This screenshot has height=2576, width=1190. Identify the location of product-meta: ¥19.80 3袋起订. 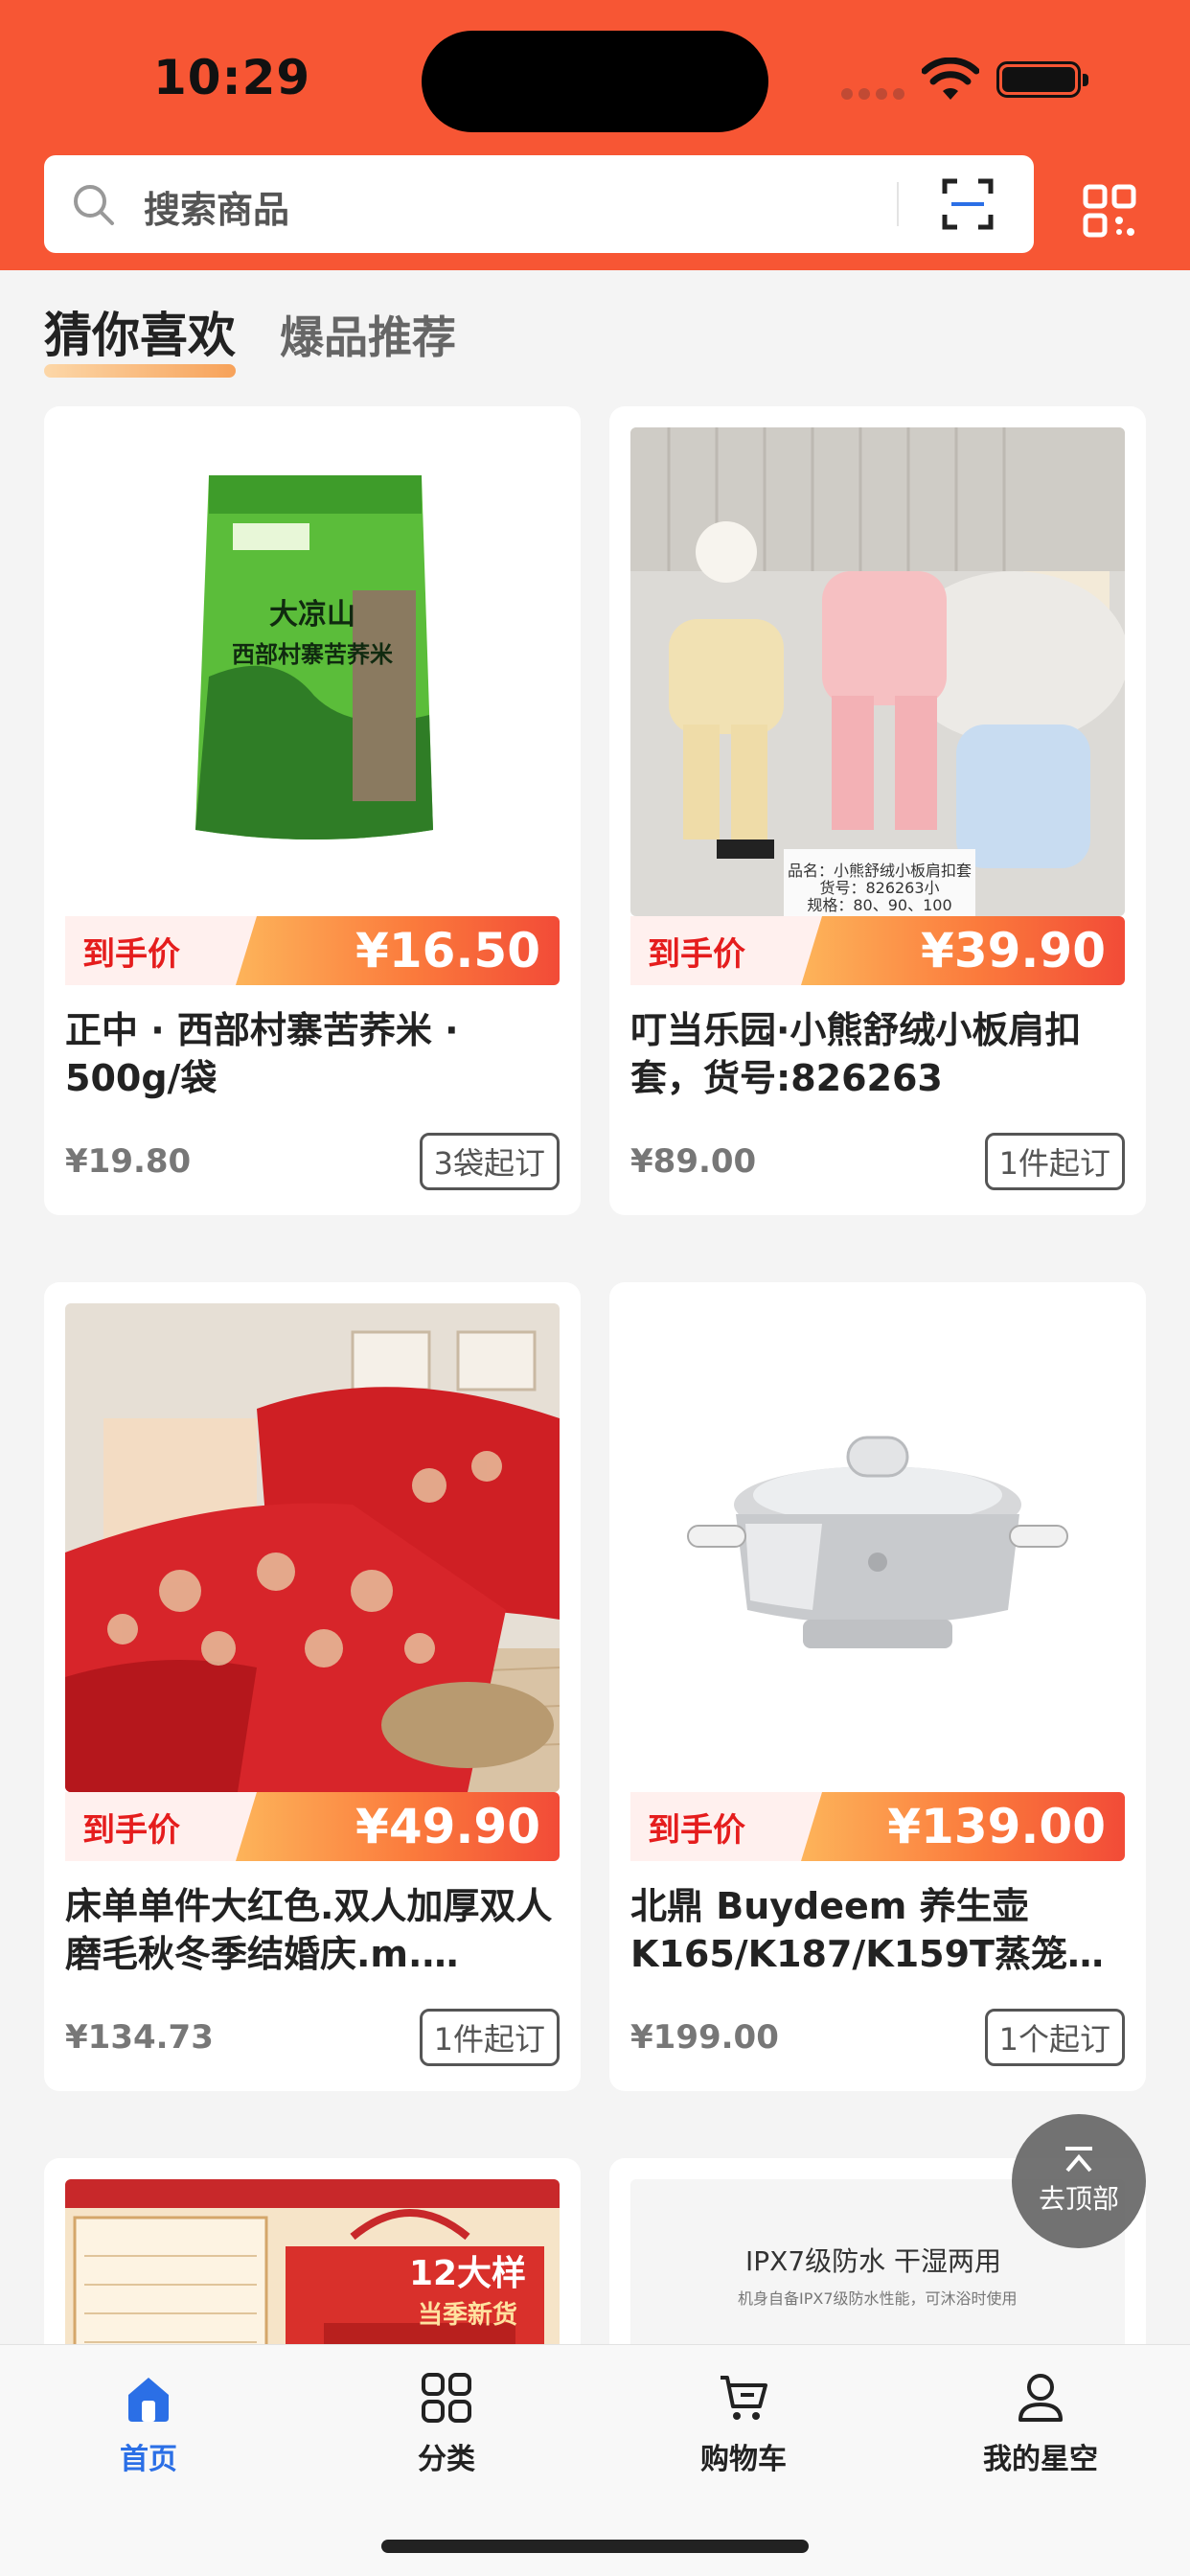
(312, 1161).